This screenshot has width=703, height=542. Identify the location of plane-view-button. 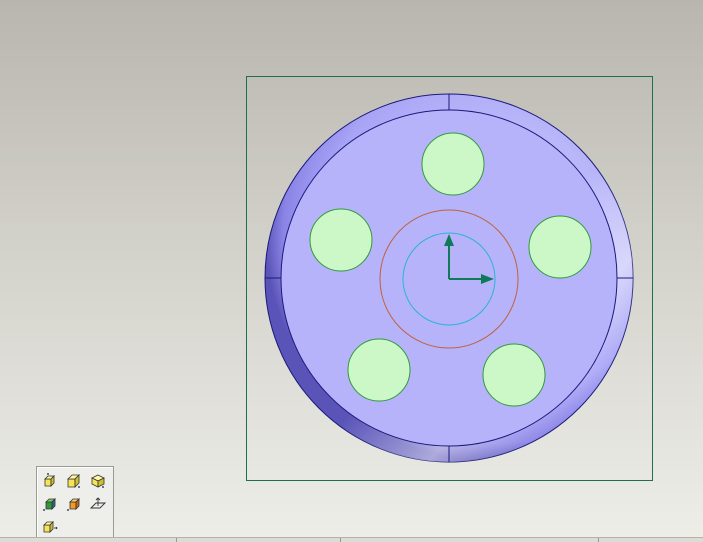
(98, 504).